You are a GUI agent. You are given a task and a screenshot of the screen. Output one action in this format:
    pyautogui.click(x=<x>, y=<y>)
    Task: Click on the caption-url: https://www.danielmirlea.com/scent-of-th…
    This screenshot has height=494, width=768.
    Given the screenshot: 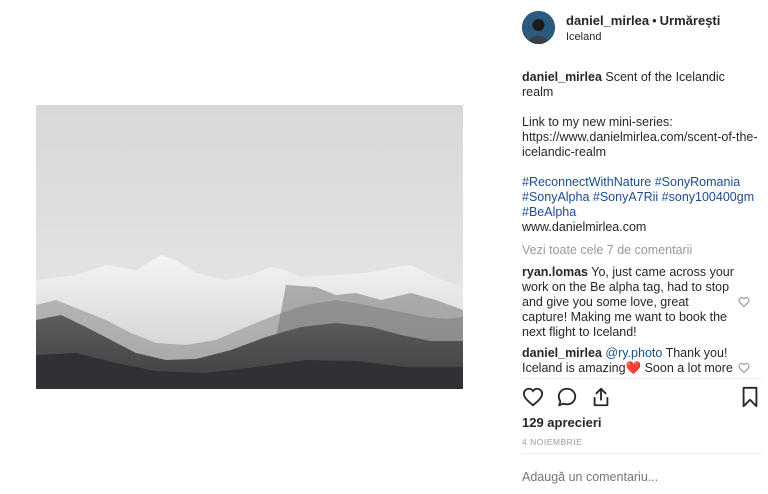 What is the action you would take?
    pyautogui.click(x=640, y=144)
    